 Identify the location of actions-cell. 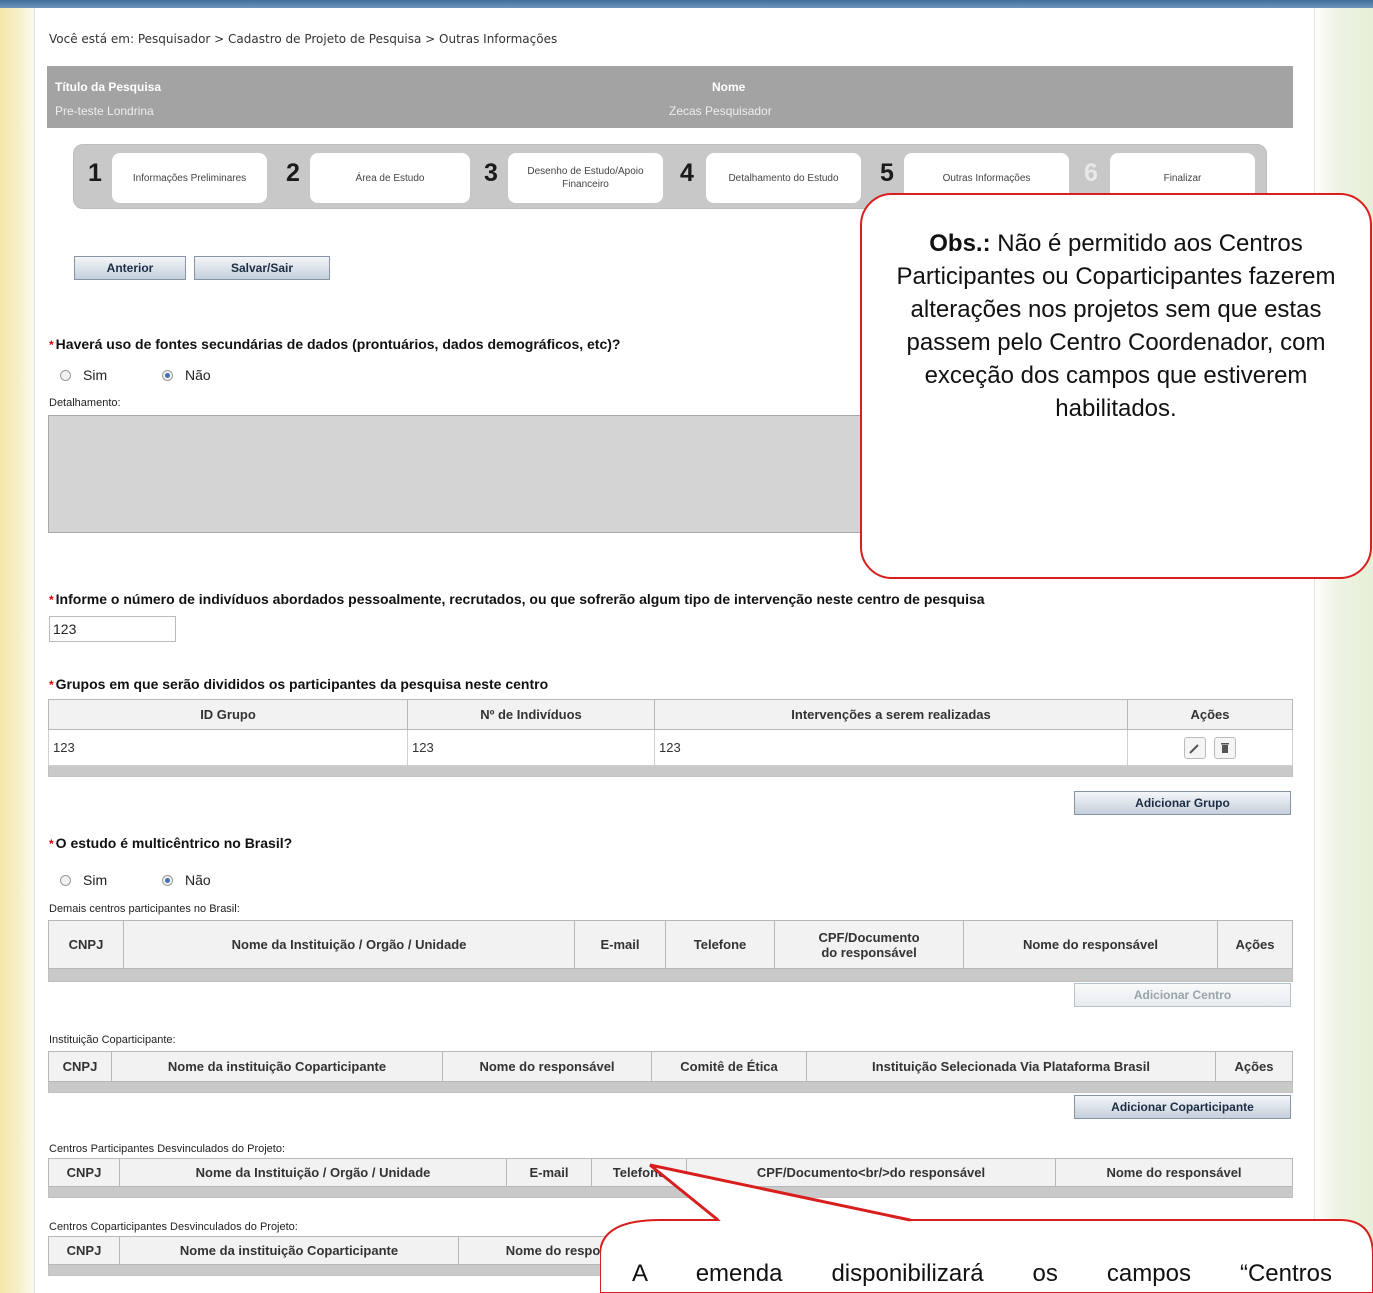
(1210, 747).